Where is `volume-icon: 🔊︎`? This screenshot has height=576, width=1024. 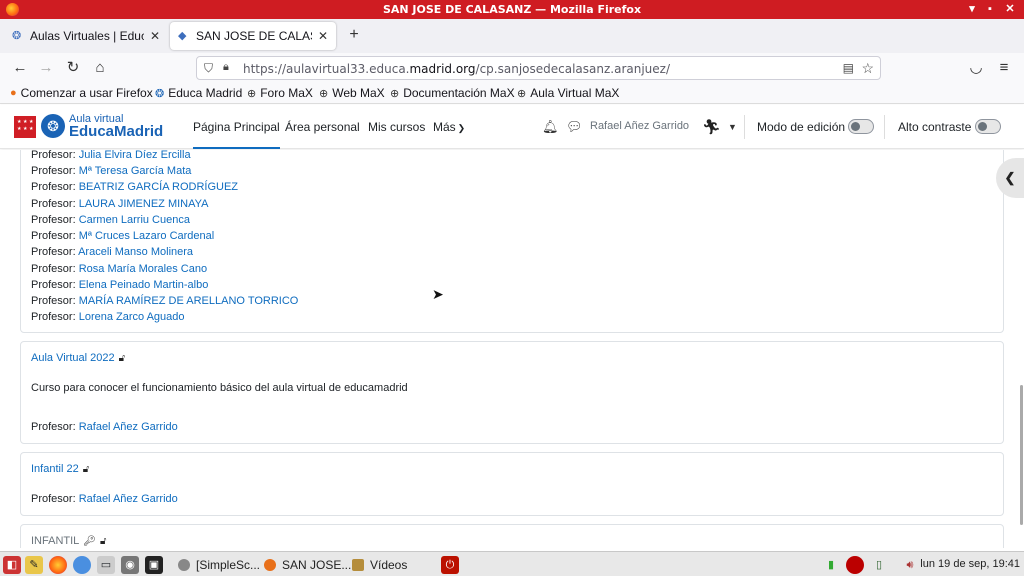
volume-icon: 🔊︎ is located at coordinates (910, 565).